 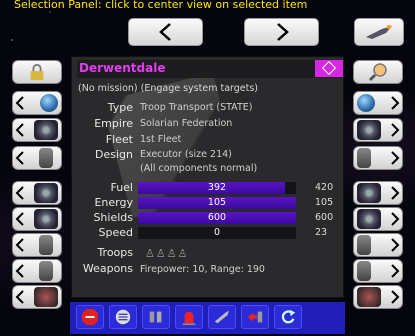 I want to click on energy-bar: 105, so click(x=217, y=203).